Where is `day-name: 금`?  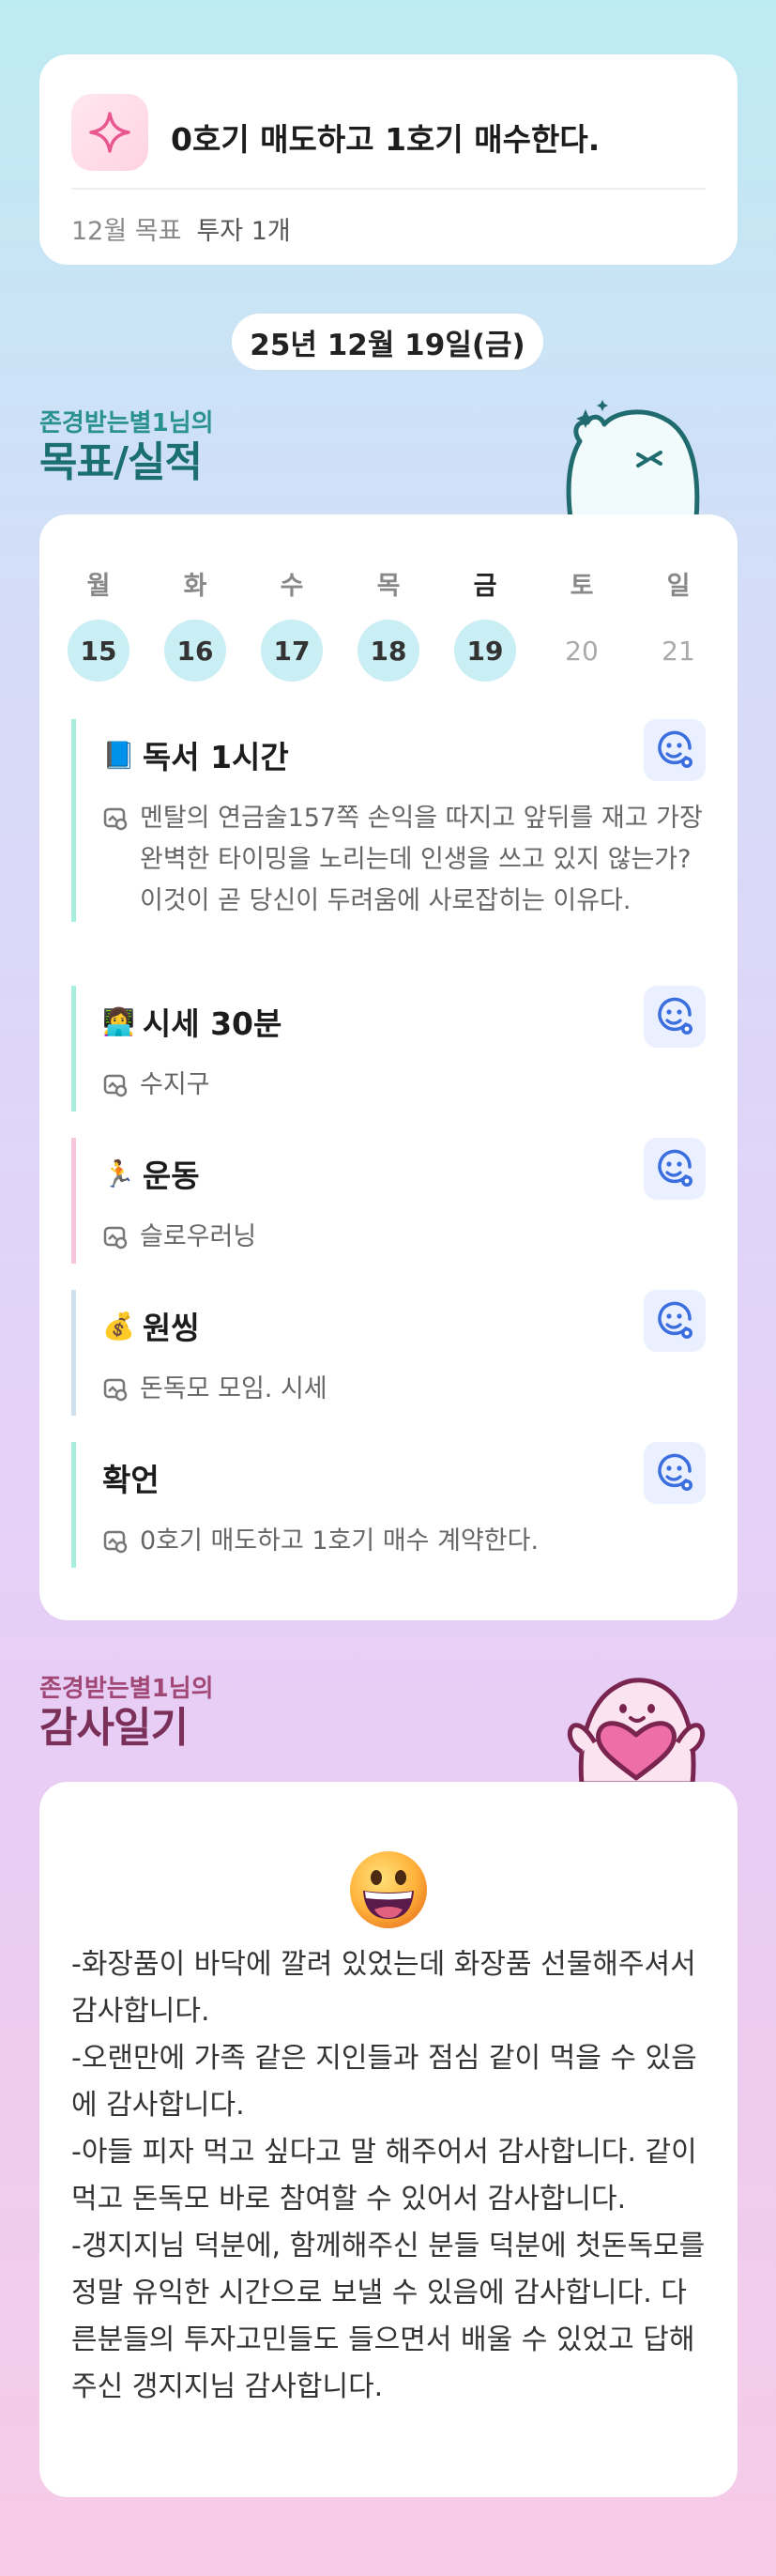 day-name: 금 is located at coordinates (485, 586).